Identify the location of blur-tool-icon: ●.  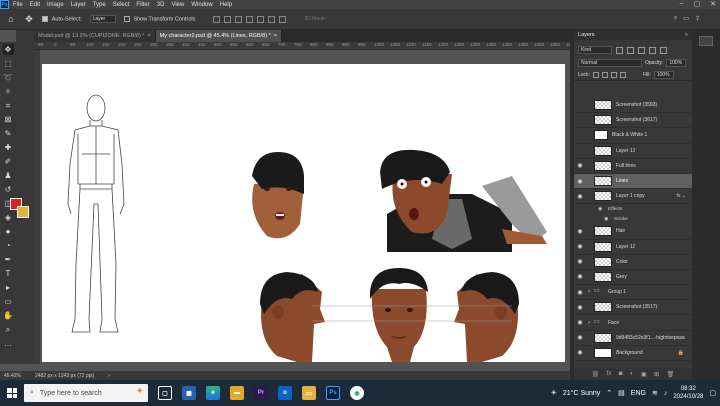
(8, 231).